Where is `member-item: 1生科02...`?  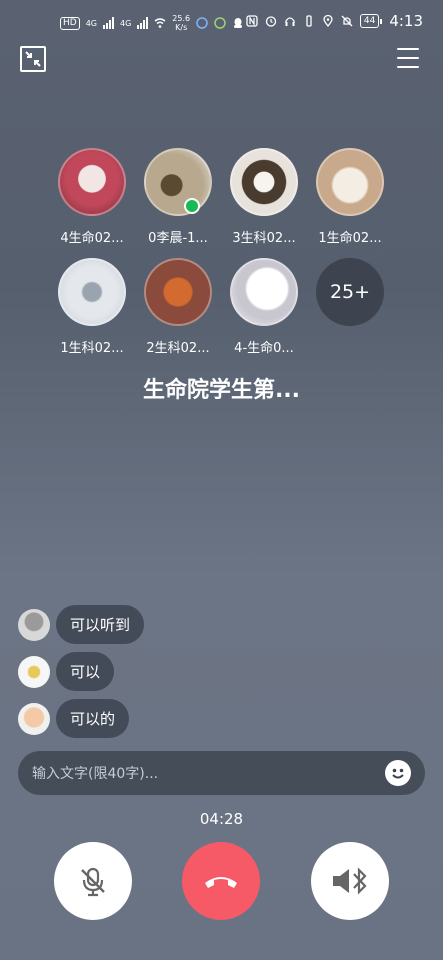
member-item: 1生科02... is located at coordinates (92, 307).